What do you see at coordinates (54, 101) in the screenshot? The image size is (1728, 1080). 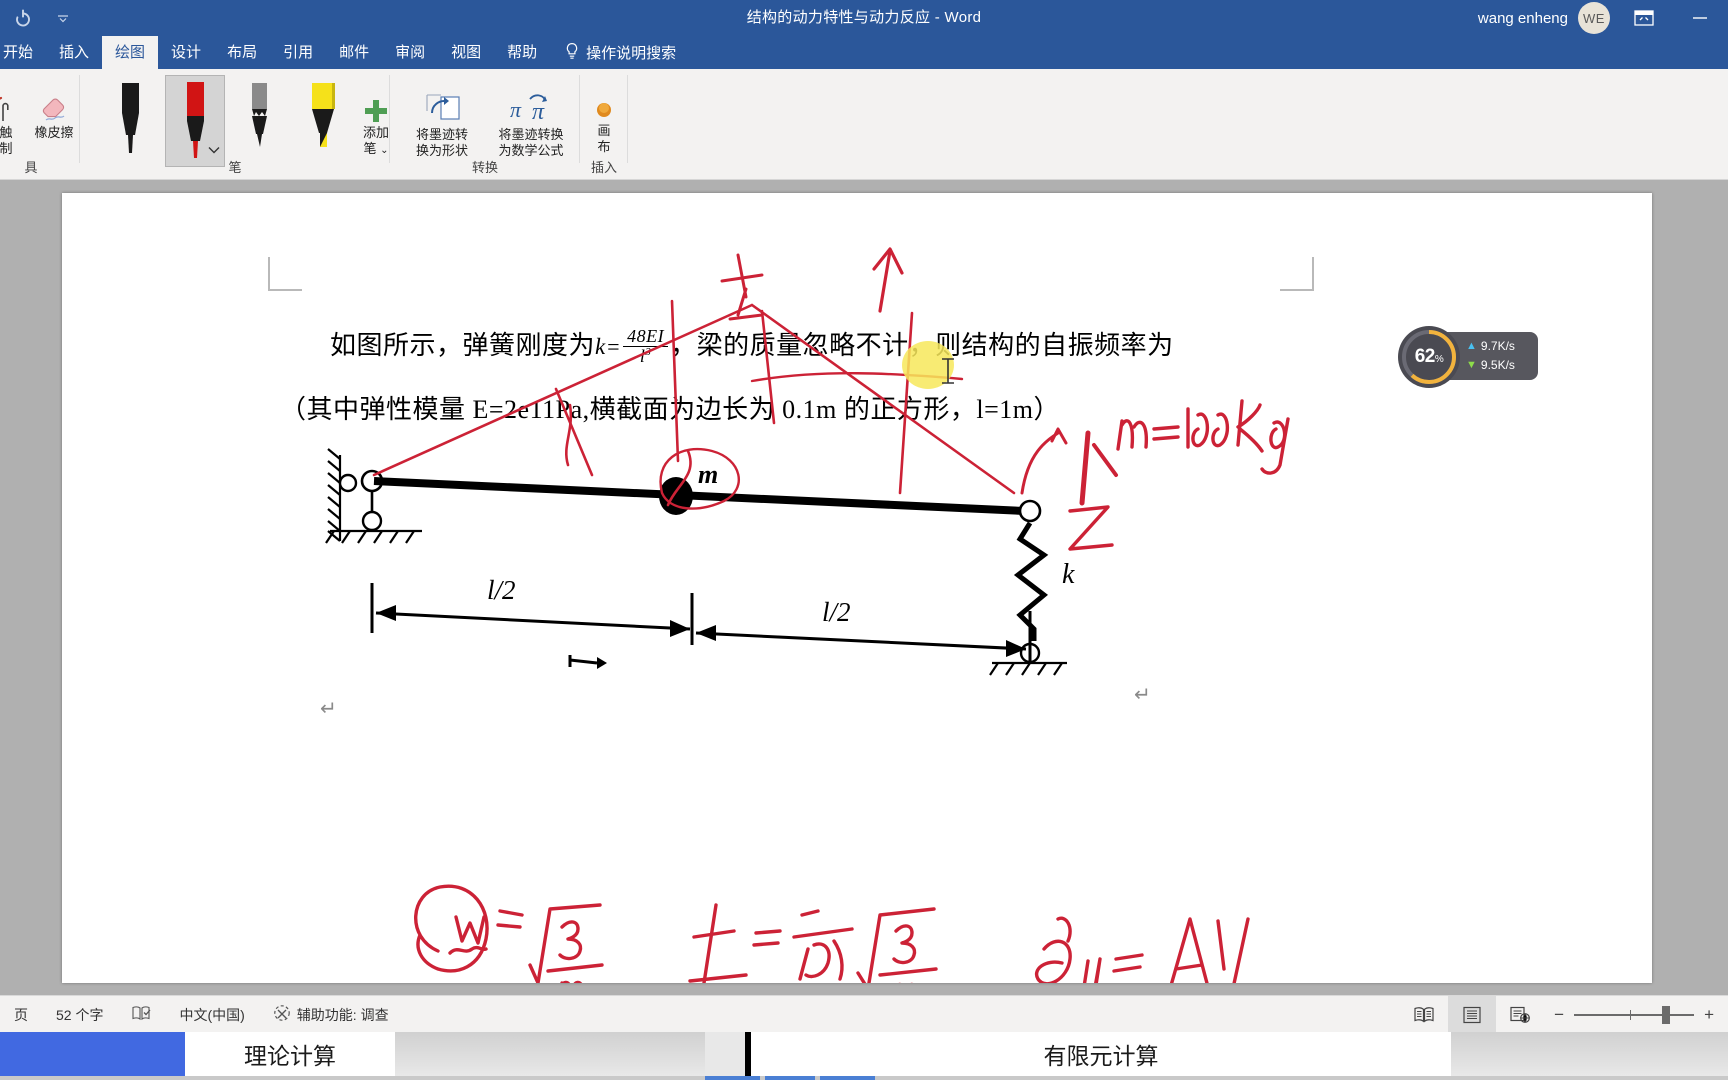 I see `eraser-icon` at bounding box center [54, 101].